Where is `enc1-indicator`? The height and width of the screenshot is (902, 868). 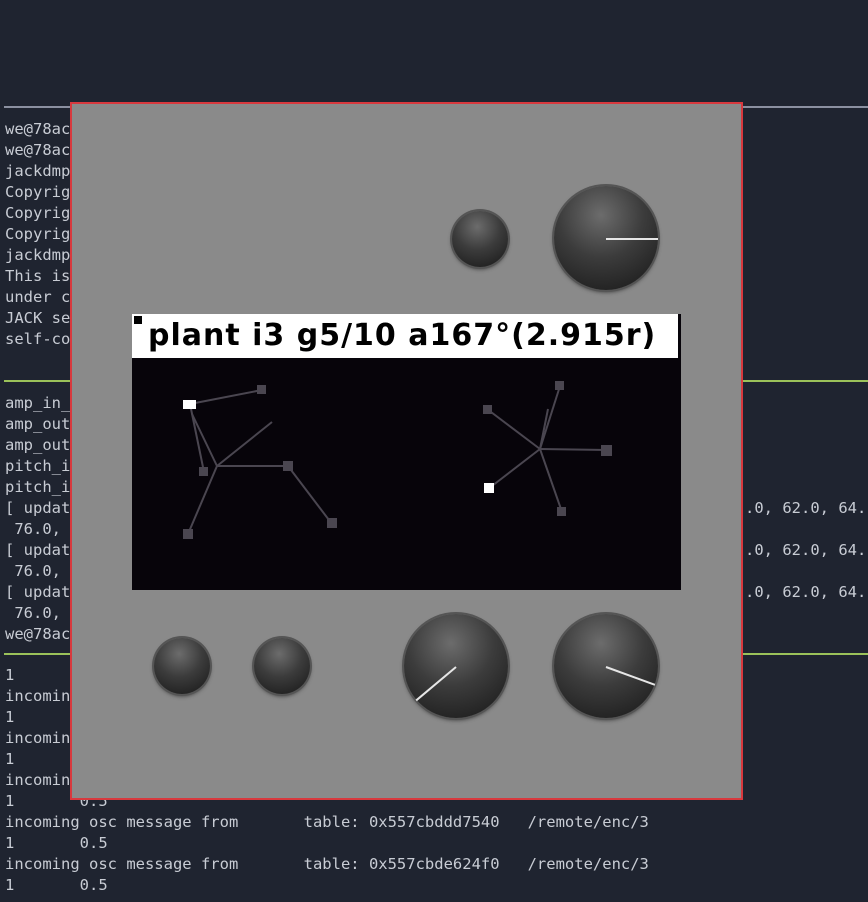
enc1-indicator is located at coordinates (632, 239).